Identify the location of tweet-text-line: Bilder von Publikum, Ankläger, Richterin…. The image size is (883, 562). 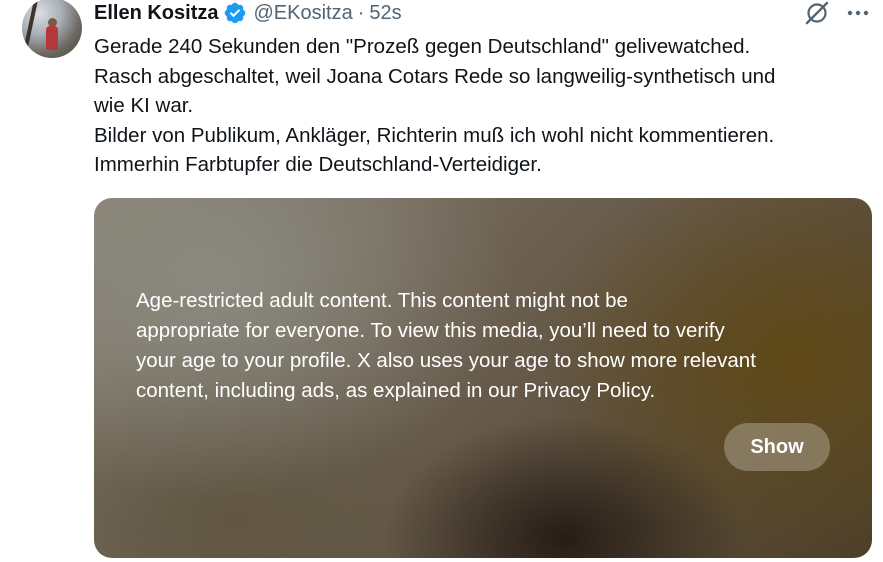
(434, 135).